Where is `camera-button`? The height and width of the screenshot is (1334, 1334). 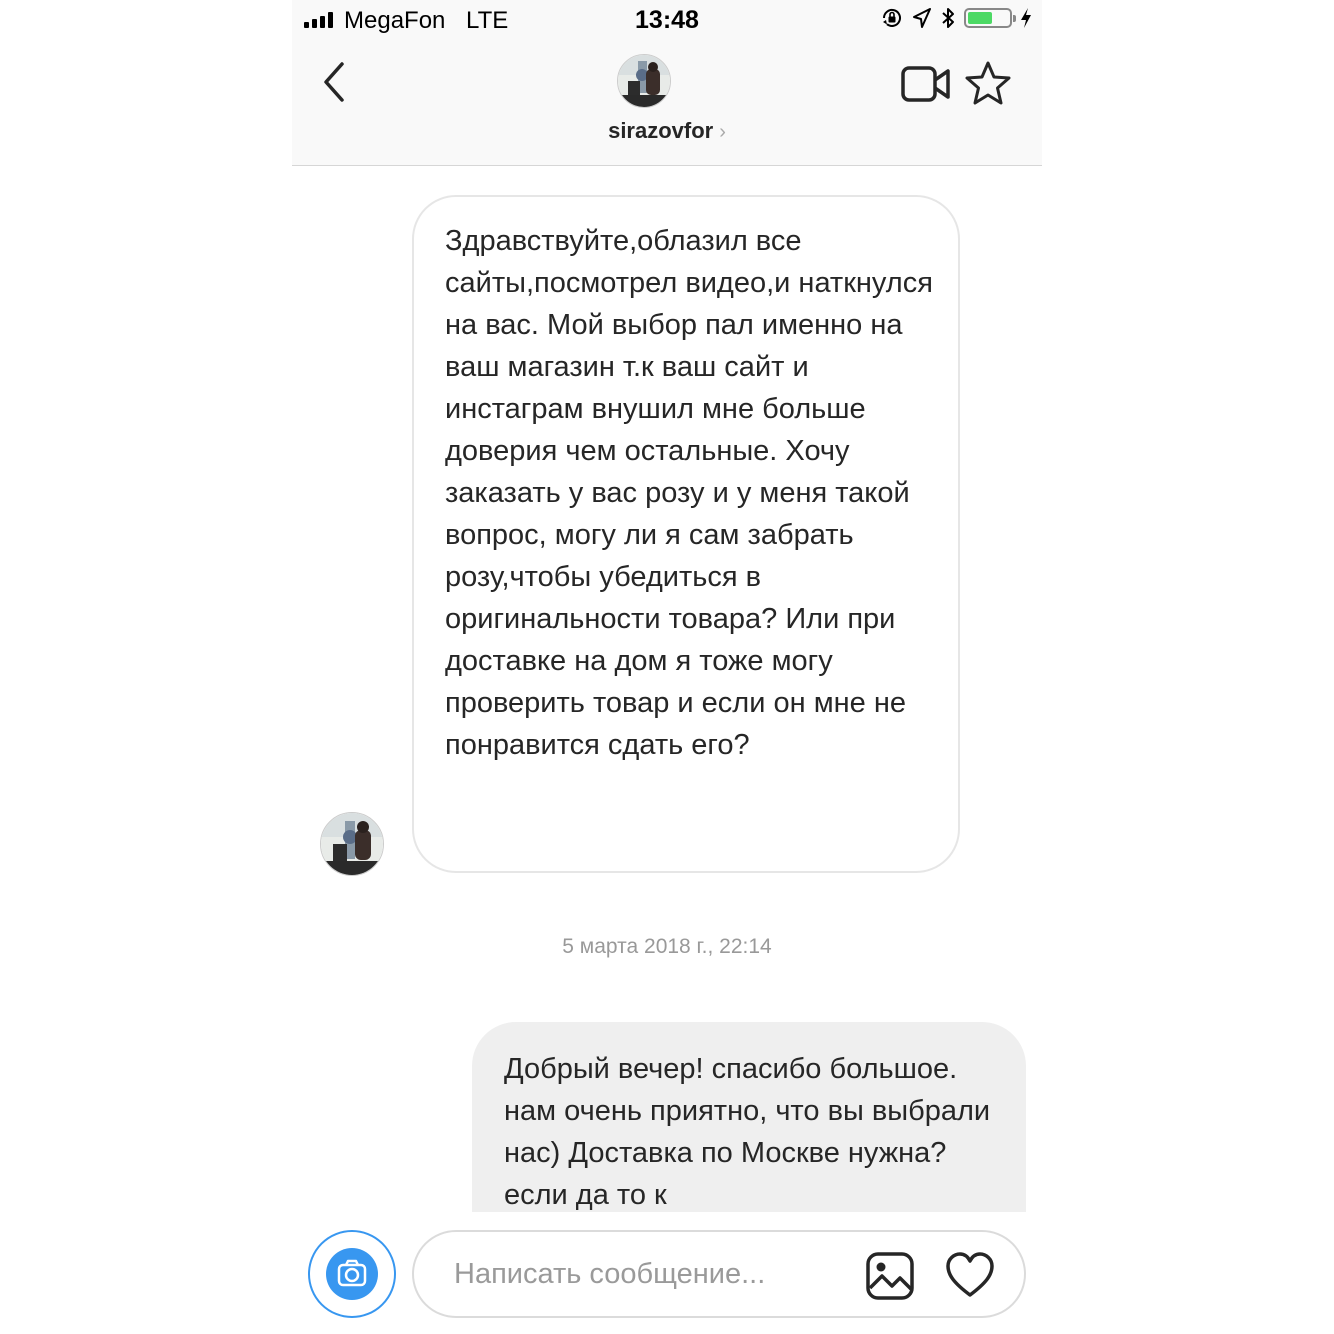 camera-button is located at coordinates (352, 1274).